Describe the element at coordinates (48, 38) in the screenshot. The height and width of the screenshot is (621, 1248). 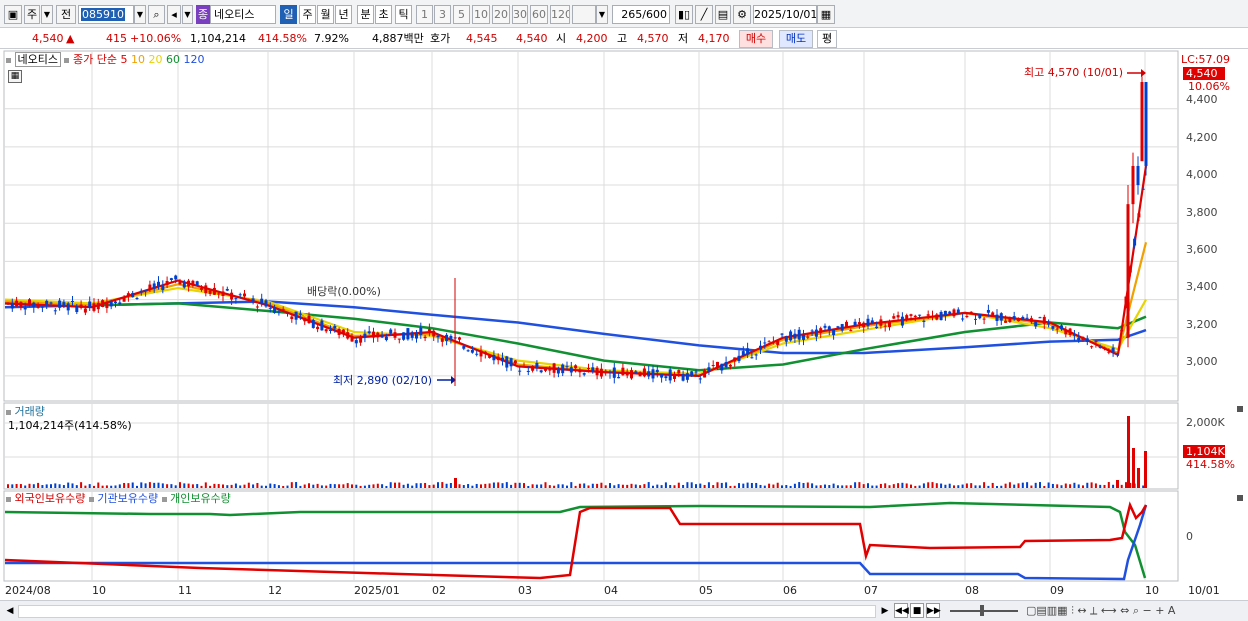
I see `current-price: 4,540` at that location.